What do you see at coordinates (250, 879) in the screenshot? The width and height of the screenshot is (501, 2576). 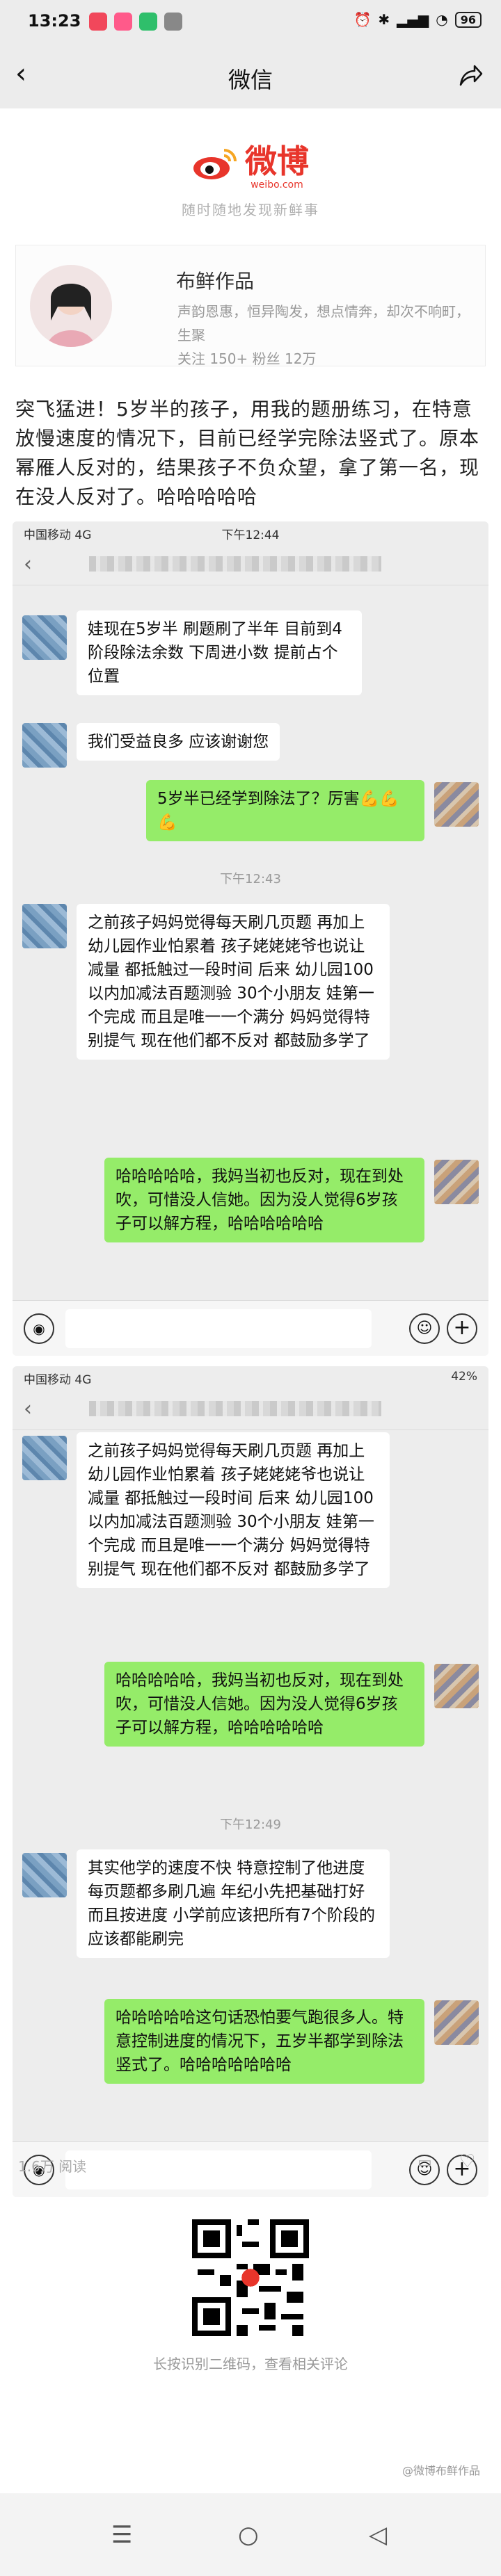 I see `chat-timestamp: 下午12:43` at bounding box center [250, 879].